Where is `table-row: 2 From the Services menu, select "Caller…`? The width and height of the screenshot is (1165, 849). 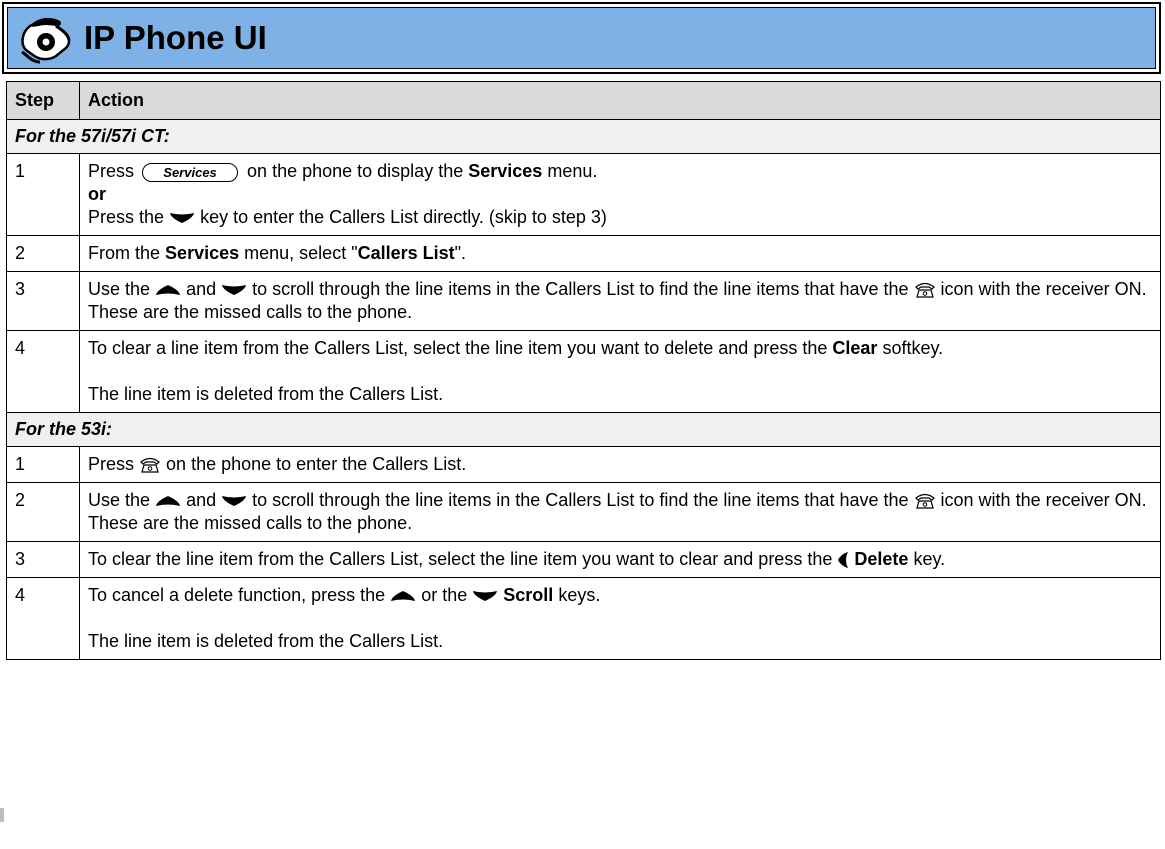
table-row: 2 From the Services menu, select "Caller… is located at coordinates (583, 253).